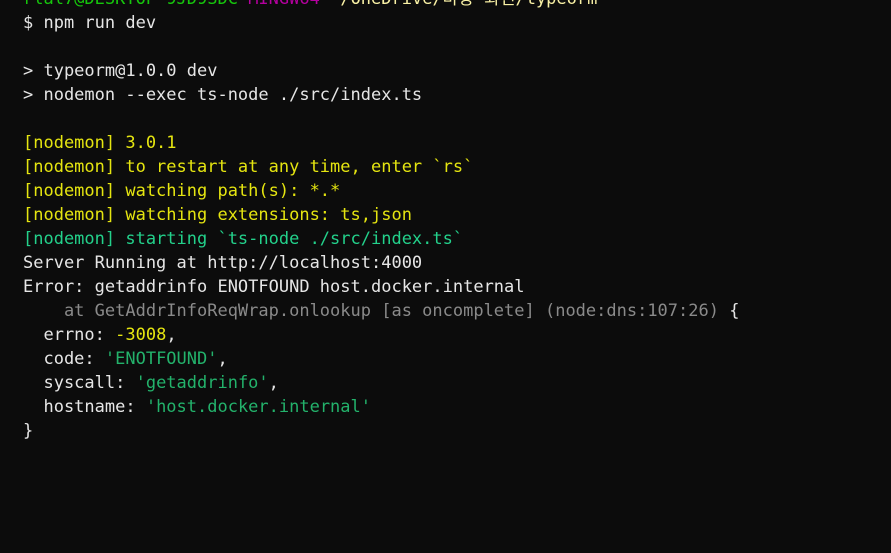 The image size is (891, 553). I want to click on script-line: > typeorm@1.0.0 dev, so click(120, 71).